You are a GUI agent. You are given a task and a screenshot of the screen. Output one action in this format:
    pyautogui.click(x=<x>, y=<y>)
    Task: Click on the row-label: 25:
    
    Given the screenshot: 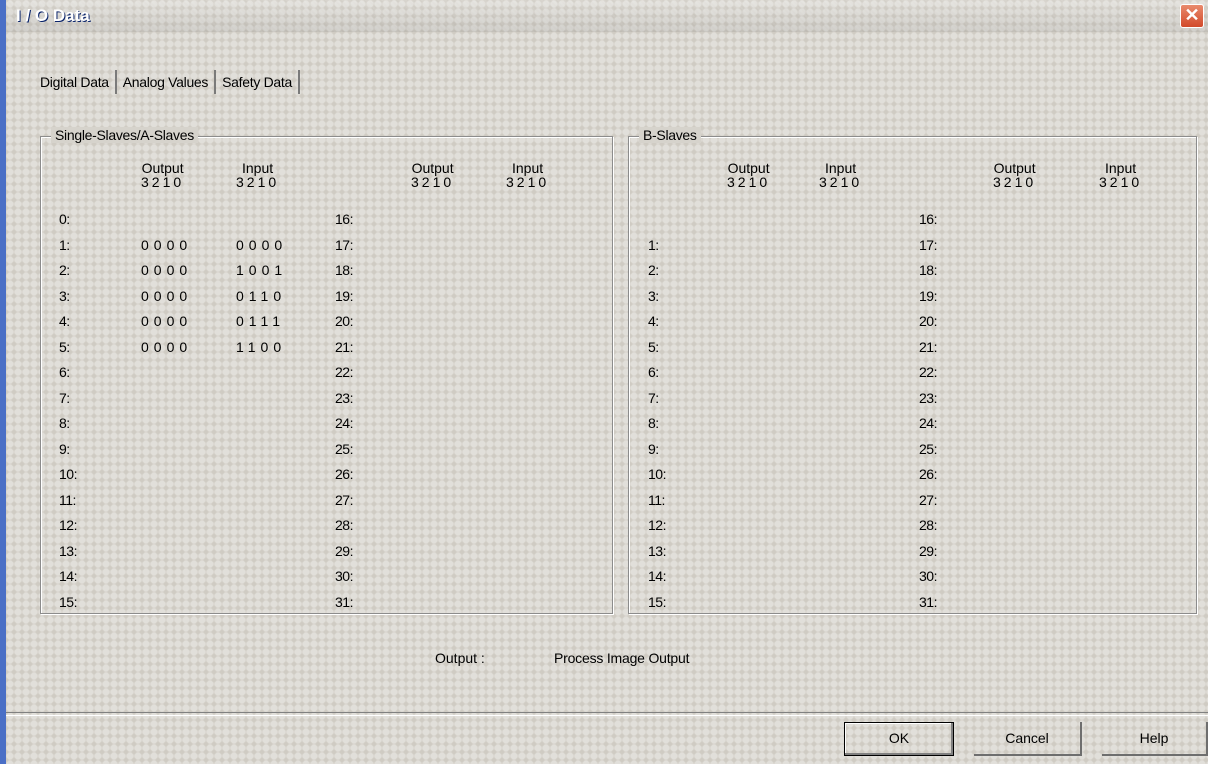 What is the action you would take?
    pyautogui.click(x=928, y=448)
    